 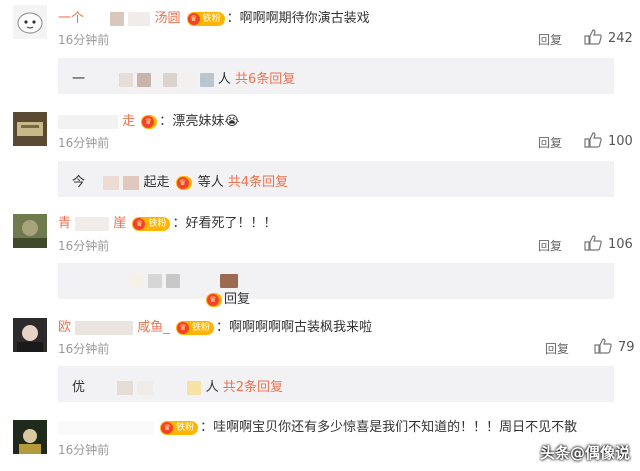 I want to click on username-suffix: 咸鱼_, so click(x=153, y=327).